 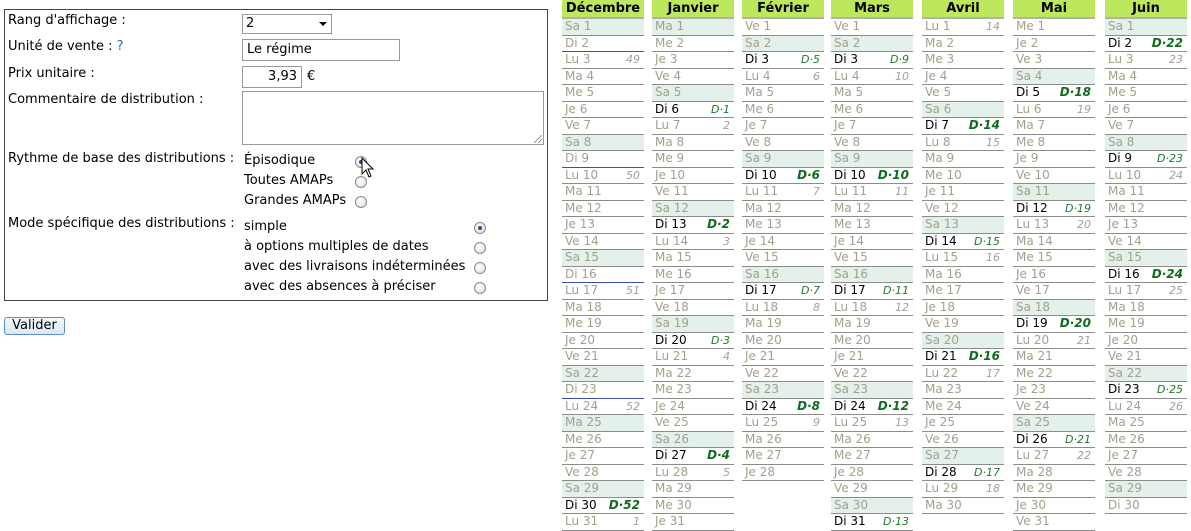 I want to click on calendar-day: Ma 7, so click(x=1054, y=126).